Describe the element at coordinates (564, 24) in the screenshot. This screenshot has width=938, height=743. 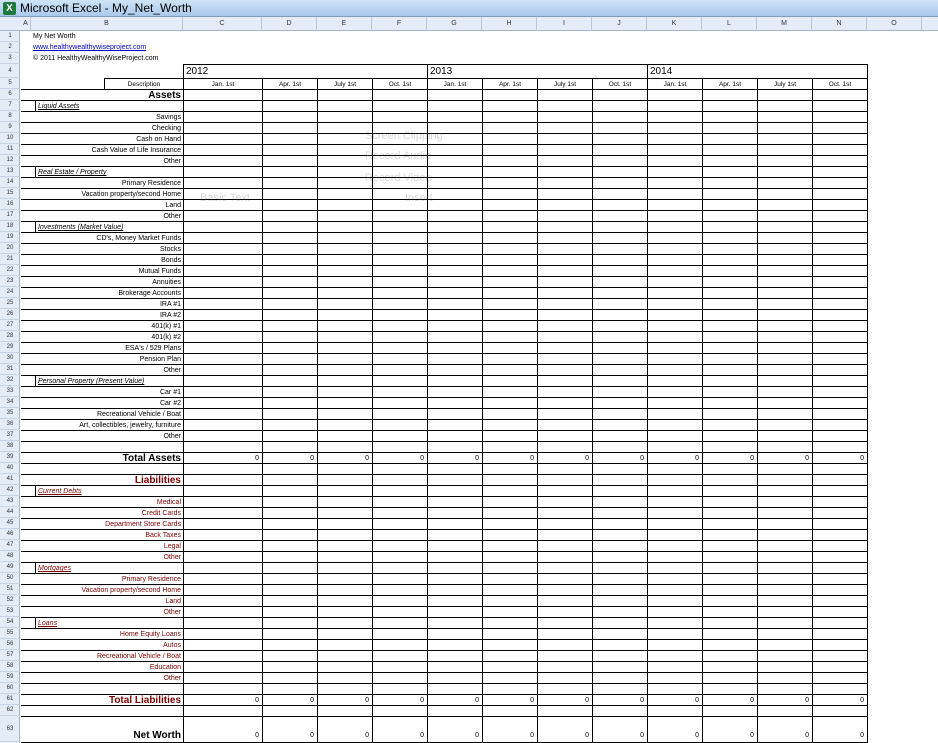
I see `column-header-i: I` at that location.